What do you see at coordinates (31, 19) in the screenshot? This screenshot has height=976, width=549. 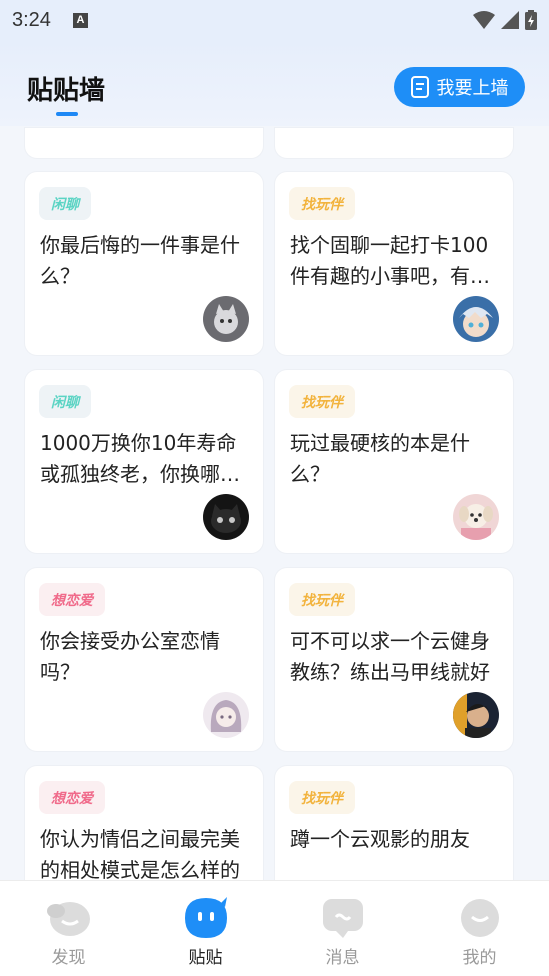 I see `status-time: 3:24` at bounding box center [31, 19].